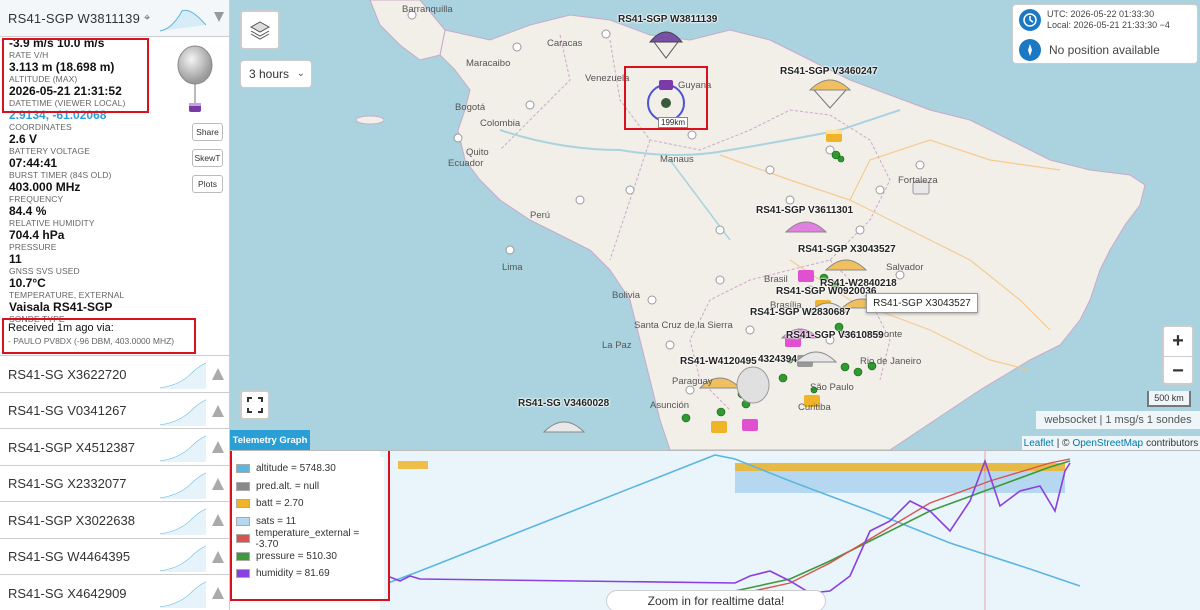 The height and width of the screenshot is (610, 1200). What do you see at coordinates (470, 107) in the screenshot?
I see `place-label: Bogotá` at bounding box center [470, 107].